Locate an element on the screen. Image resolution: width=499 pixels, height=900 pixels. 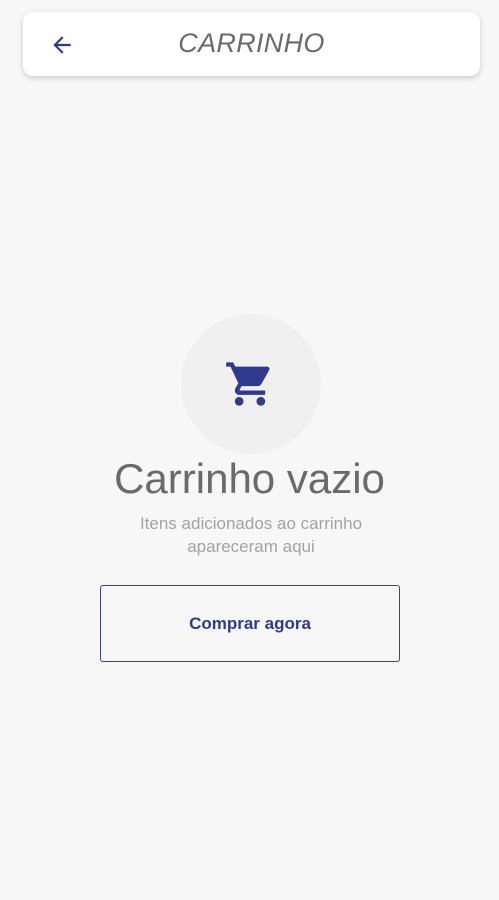
app-header: CARRINHO is located at coordinates (251, 44).